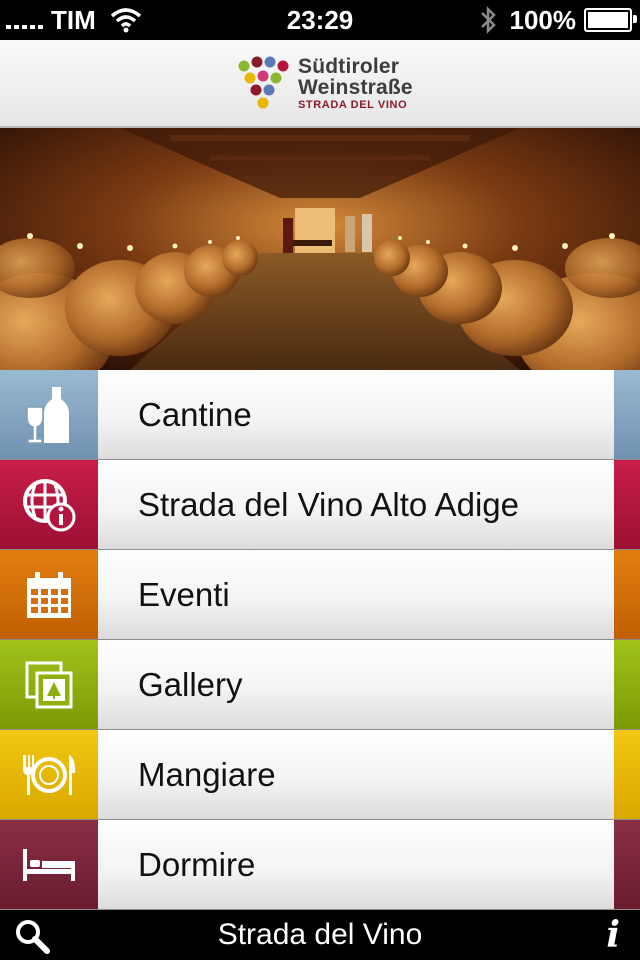 Image resolution: width=640 pixels, height=960 pixels. I want to click on menu-item-strada-del-vino: Strada del Vino Alto Adige, so click(320, 505).